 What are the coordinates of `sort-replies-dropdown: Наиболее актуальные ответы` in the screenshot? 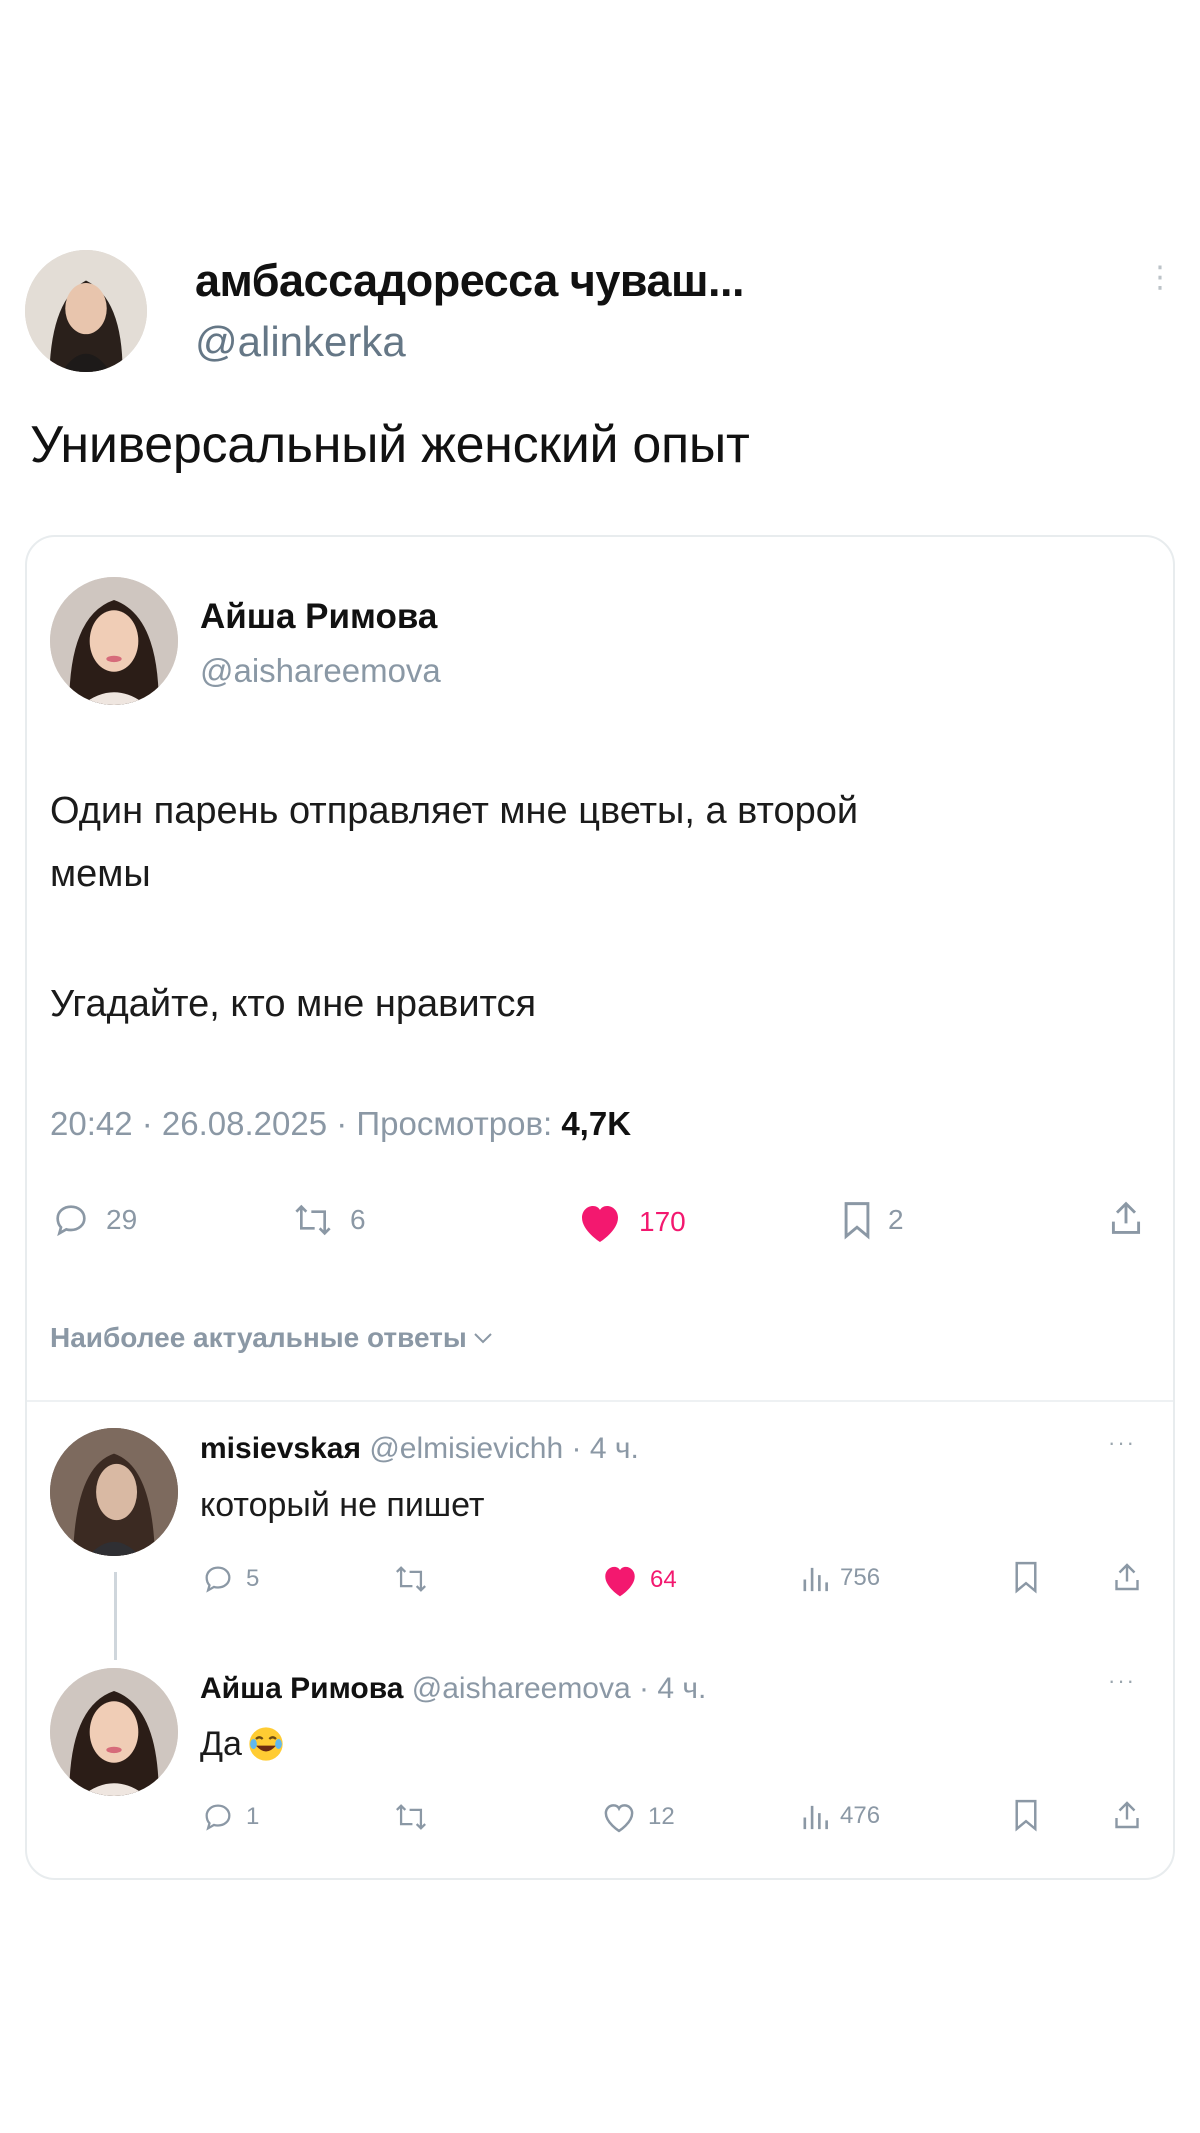 It's located at (271, 1338).